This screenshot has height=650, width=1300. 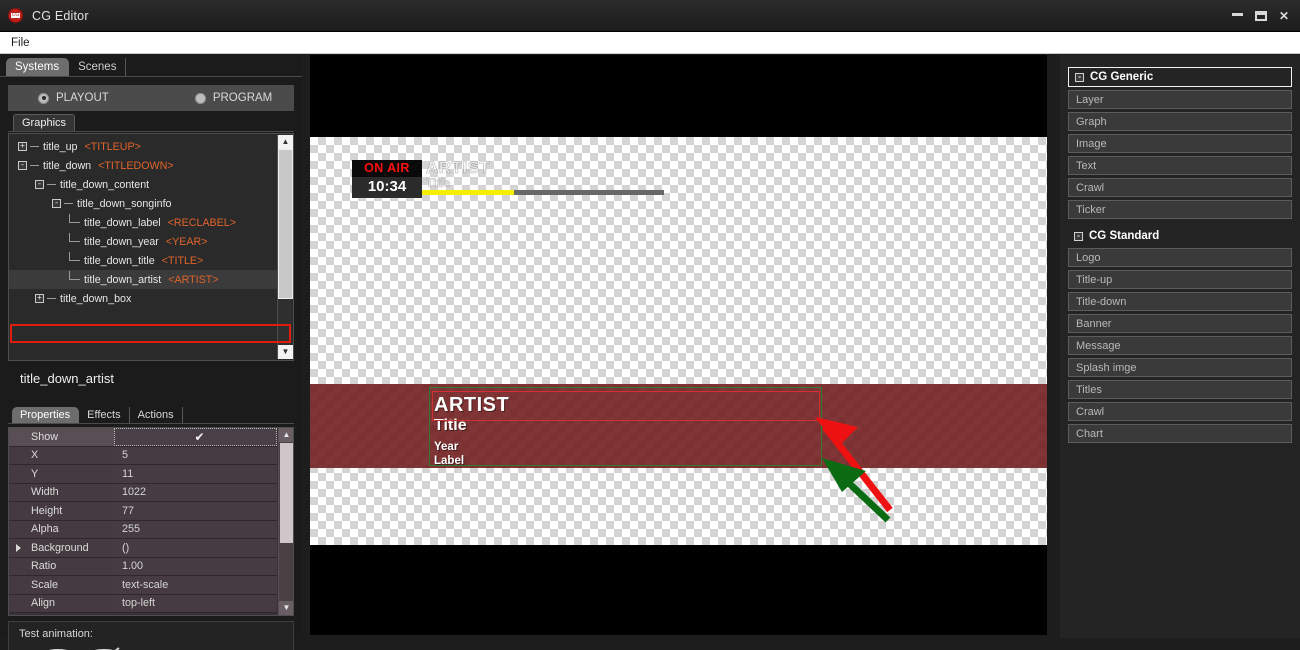 What do you see at coordinates (286, 608) in the screenshot?
I see `properties-scroll-down-icon: ▼` at bounding box center [286, 608].